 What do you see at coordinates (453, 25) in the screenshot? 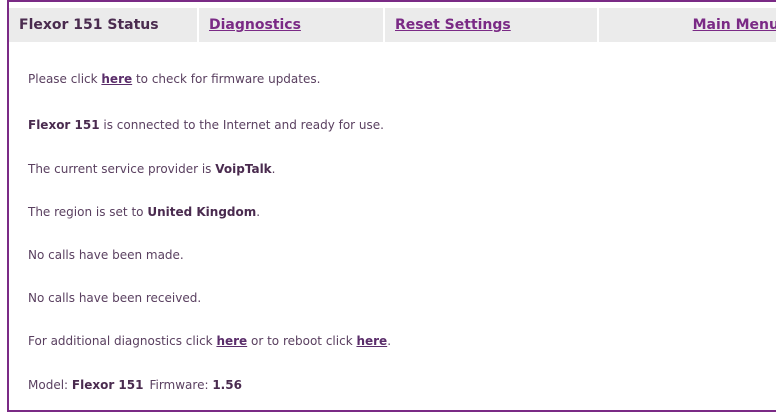
I see `reset-settings-link: Reset Settings` at bounding box center [453, 25].